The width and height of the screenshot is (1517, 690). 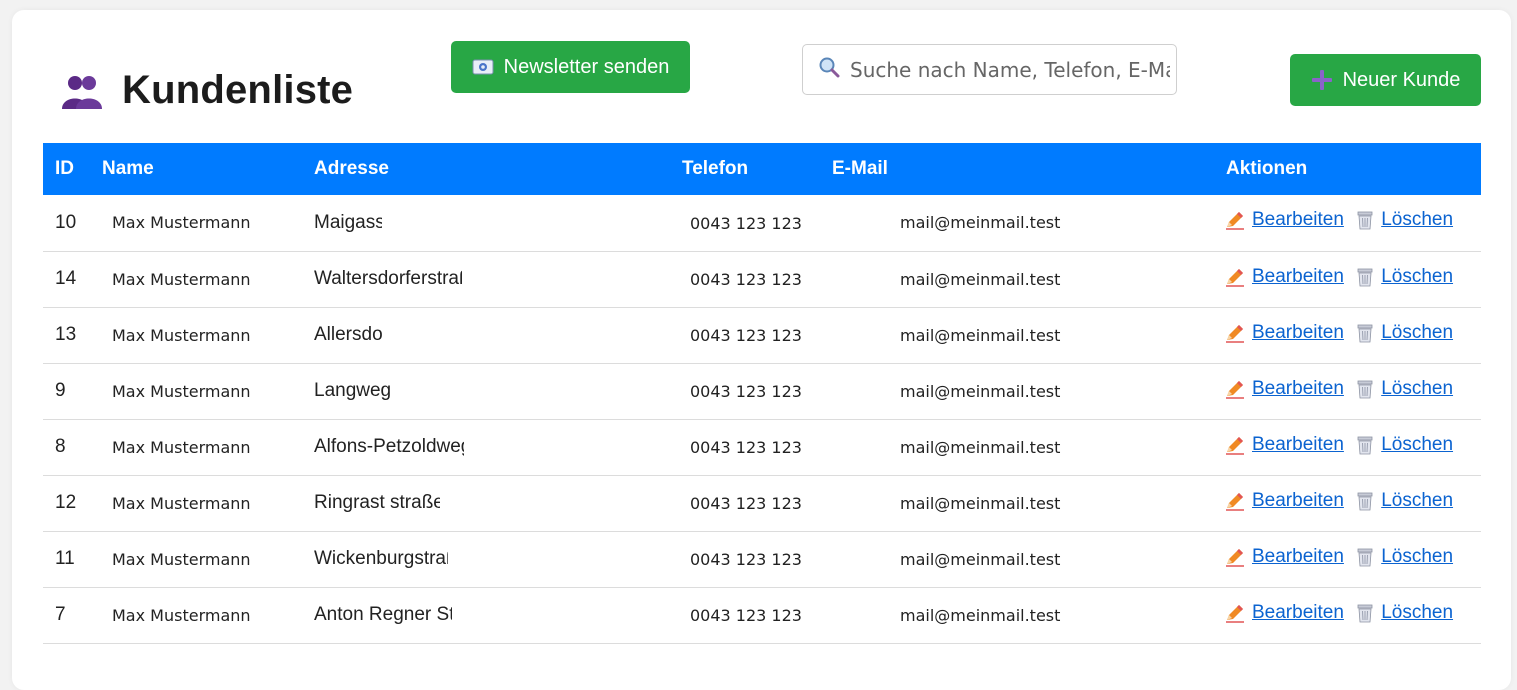 I want to click on page-header: Kundenliste, so click(x=206, y=90).